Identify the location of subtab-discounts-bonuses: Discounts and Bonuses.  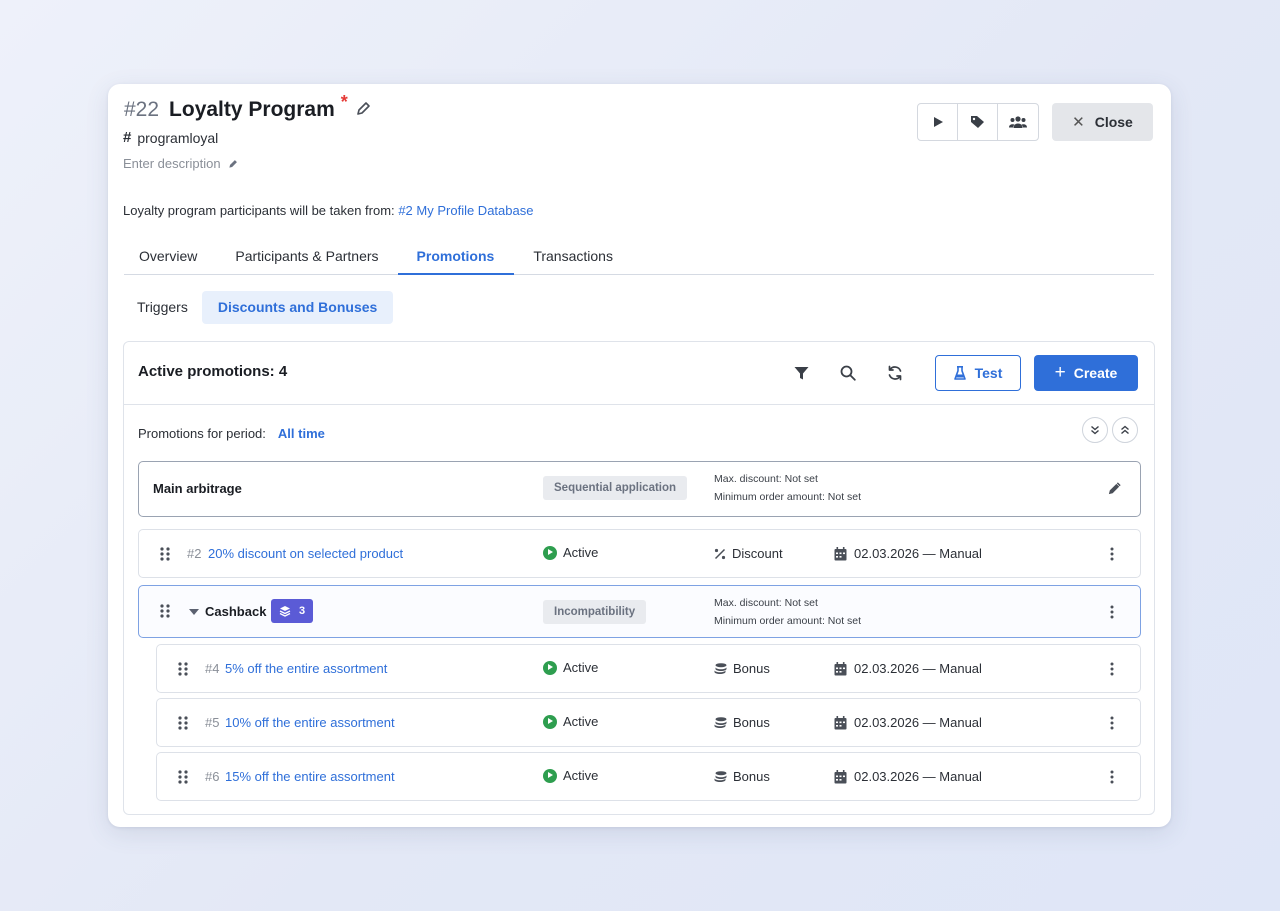
(297, 307).